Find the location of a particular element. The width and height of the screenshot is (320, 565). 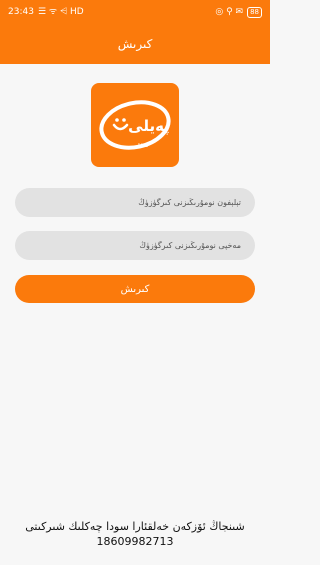

status-bar: 23:43 ☰ ᯤ ⩤ HD ◎ ⚲ ✉ 88 is located at coordinates (135, 12).